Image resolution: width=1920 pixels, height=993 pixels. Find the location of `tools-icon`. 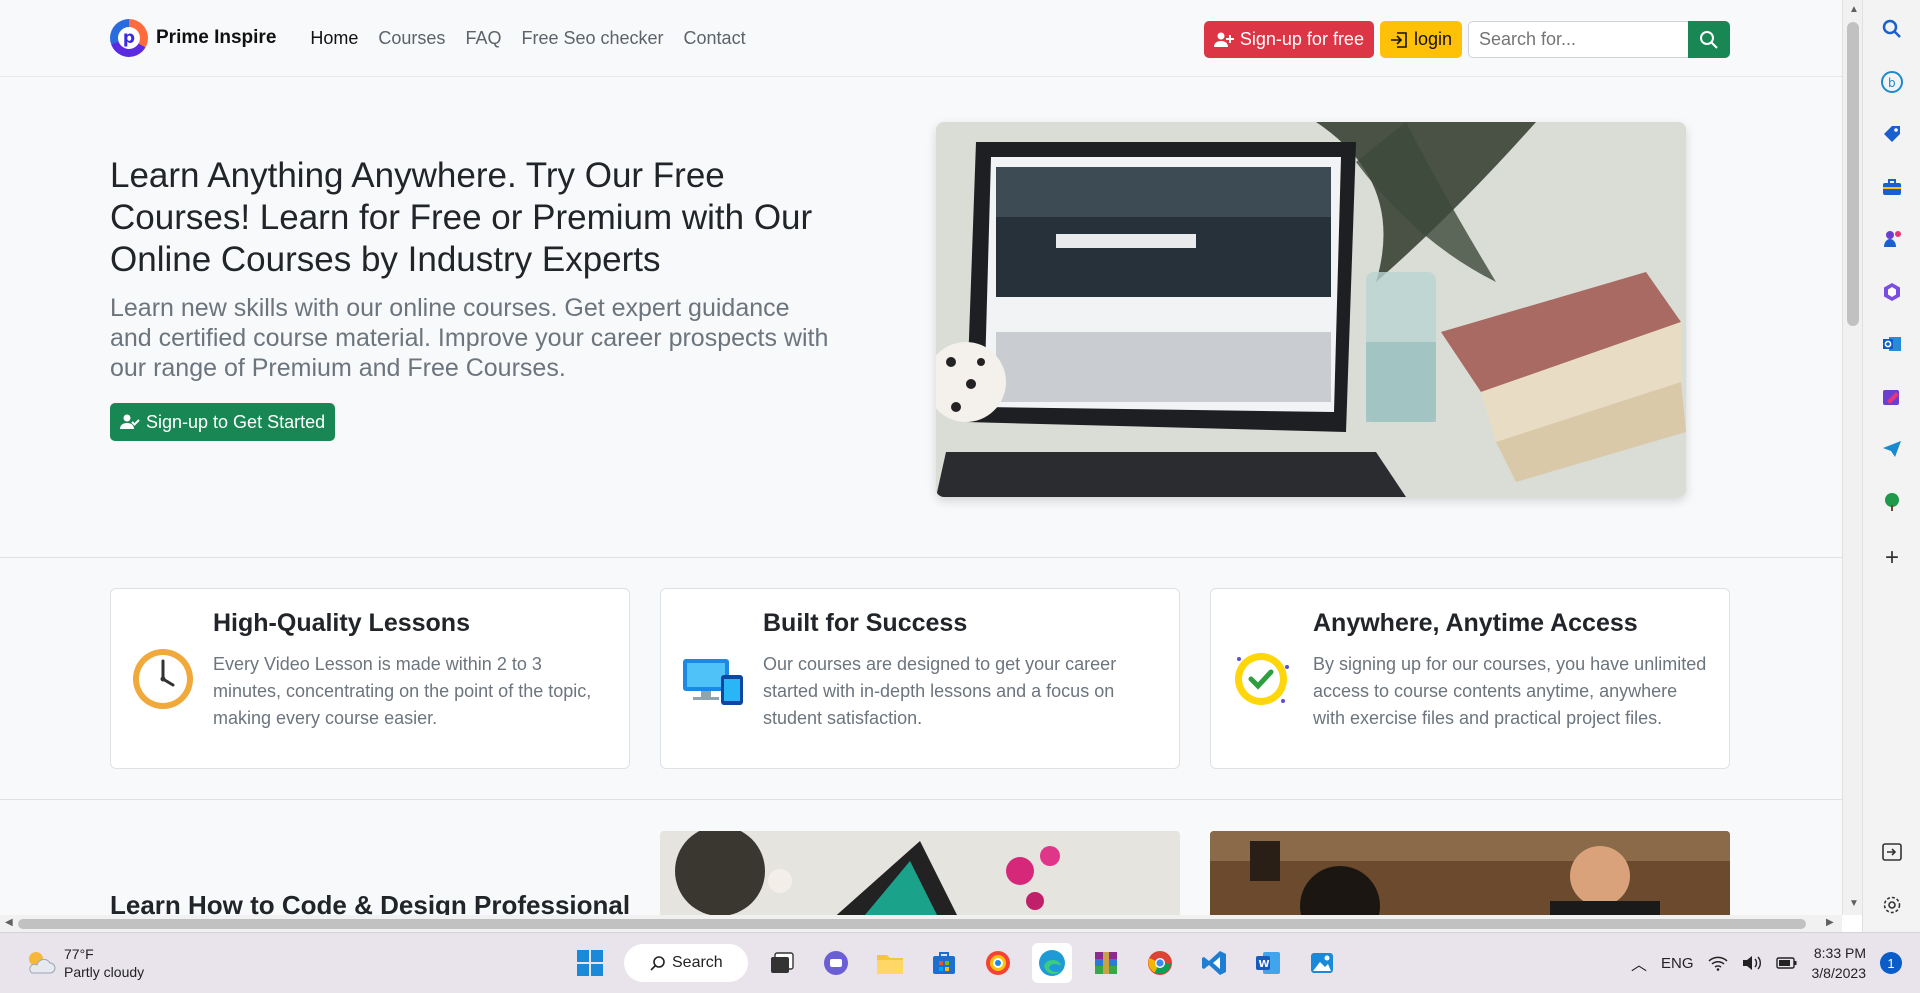

tools-icon is located at coordinates (1892, 187).